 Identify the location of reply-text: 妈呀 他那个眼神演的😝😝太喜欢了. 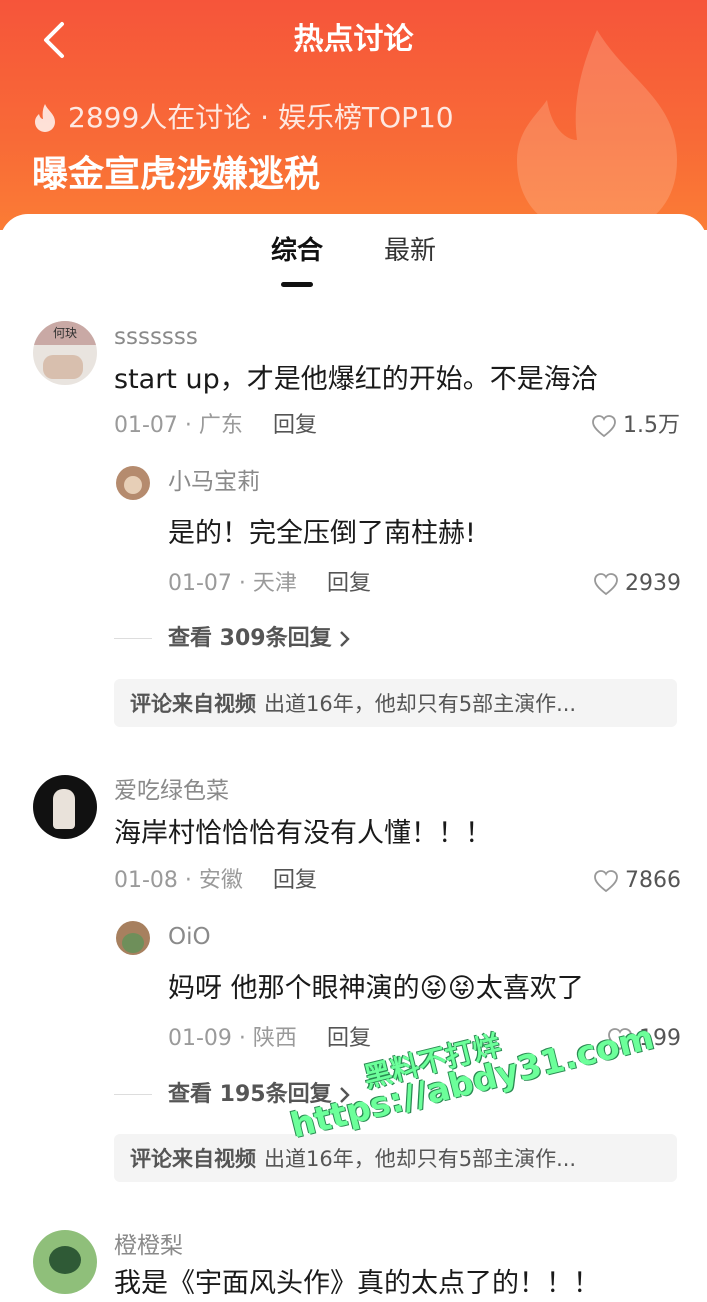
(376, 988).